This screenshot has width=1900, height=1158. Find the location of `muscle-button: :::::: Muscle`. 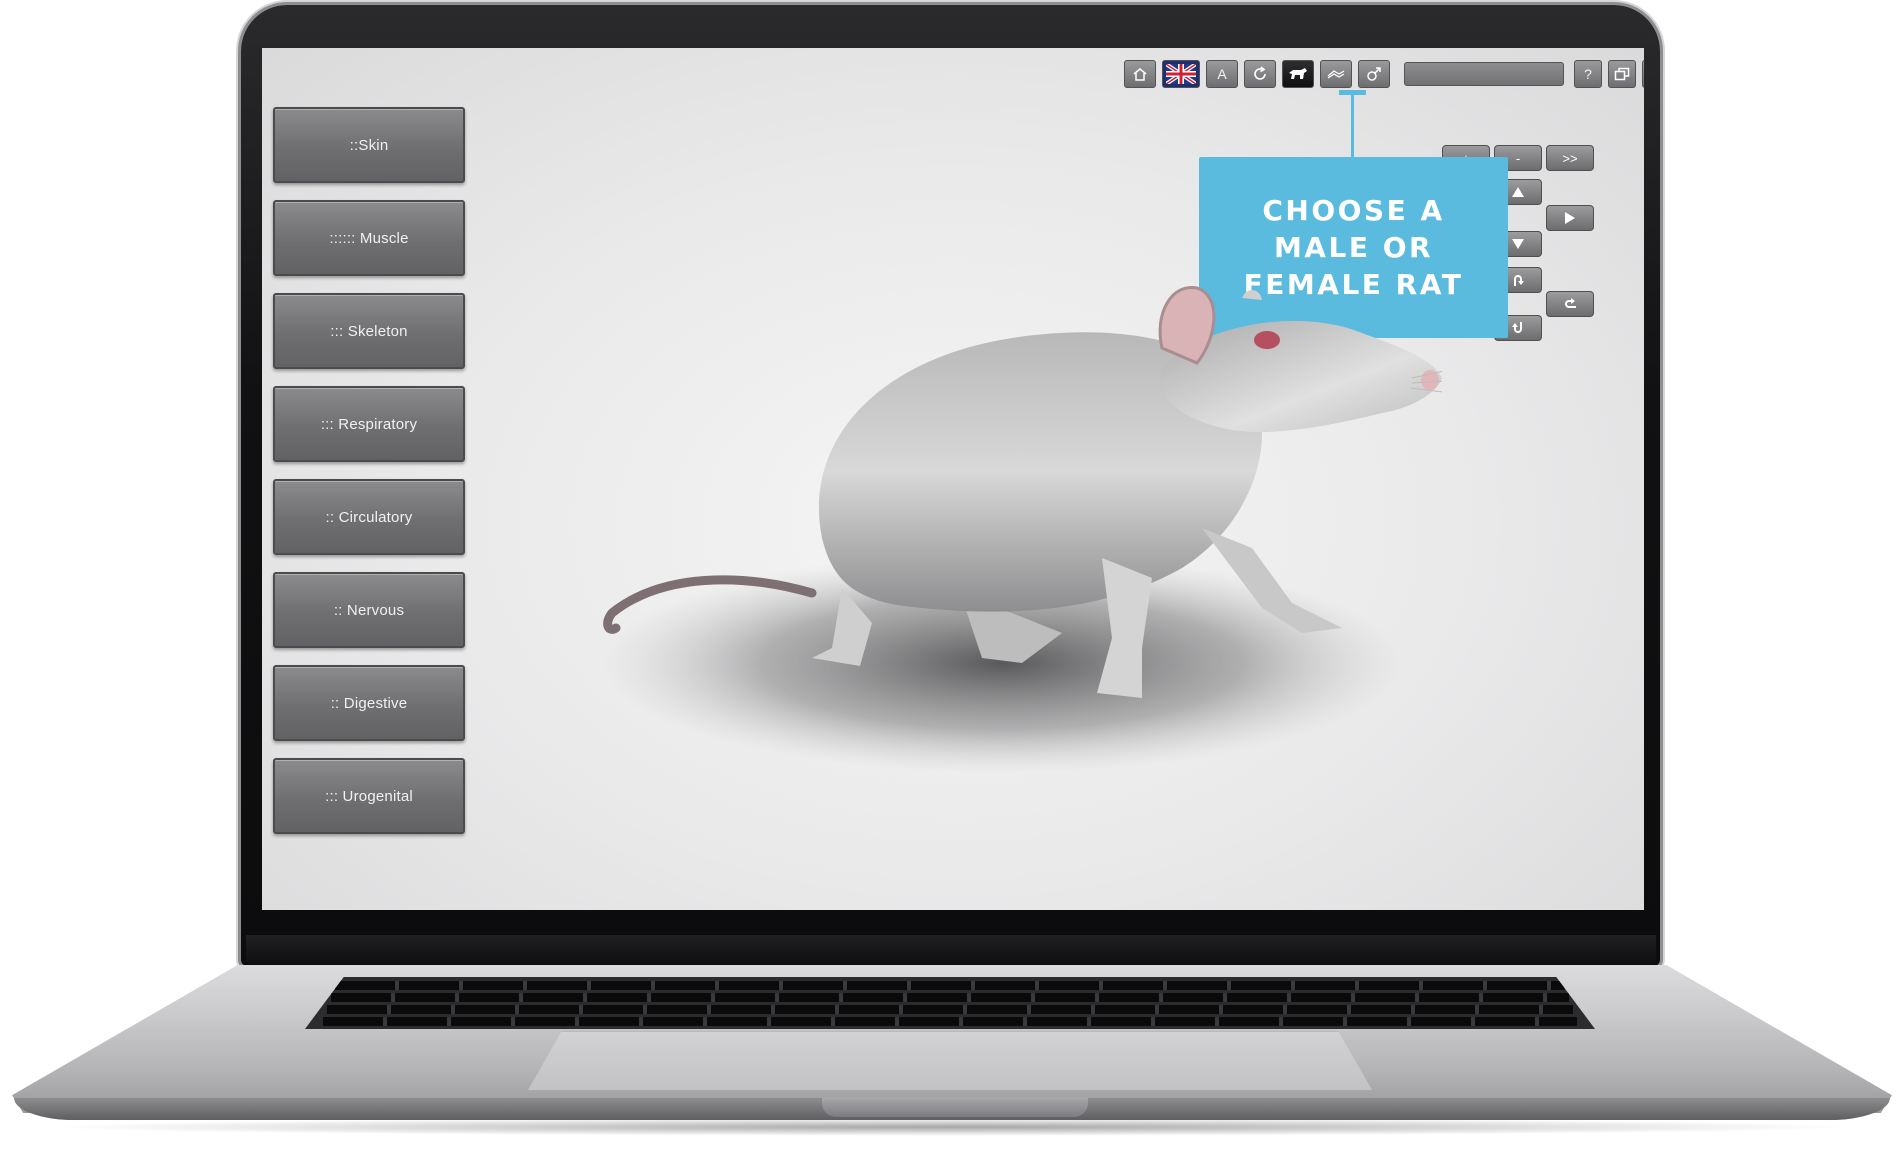

muscle-button: :::::: Muscle is located at coordinates (369, 238).